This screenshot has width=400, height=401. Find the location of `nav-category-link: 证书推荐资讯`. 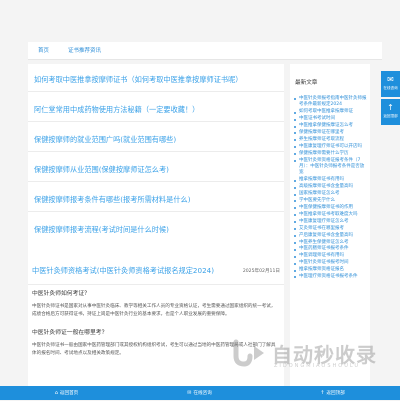

nav-category-link: 证书推荐资讯 is located at coordinates (84, 50).